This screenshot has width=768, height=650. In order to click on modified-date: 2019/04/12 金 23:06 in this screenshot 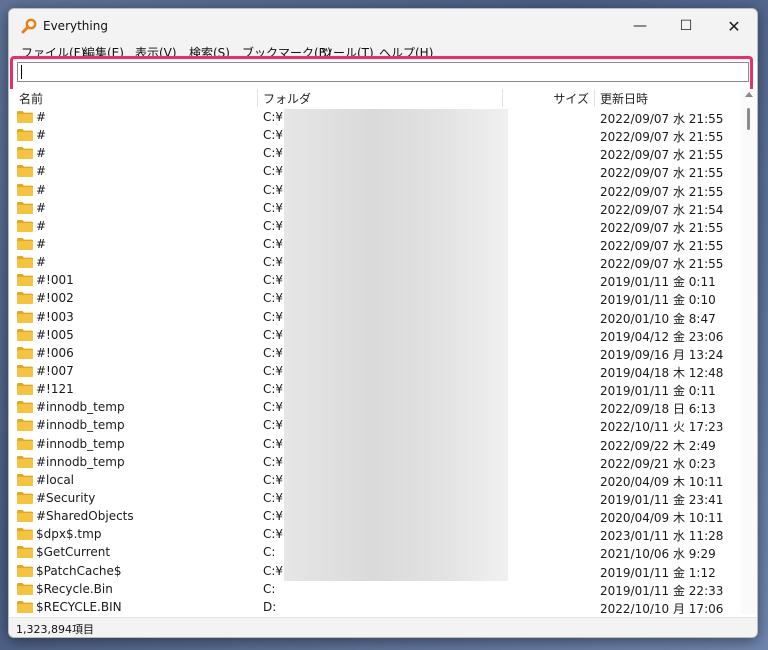, I will do `click(662, 336)`.